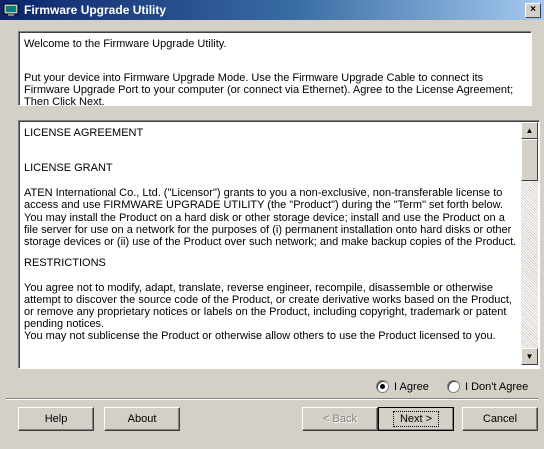 This screenshot has height=449, width=544. I want to click on about-button: About, so click(142, 419).